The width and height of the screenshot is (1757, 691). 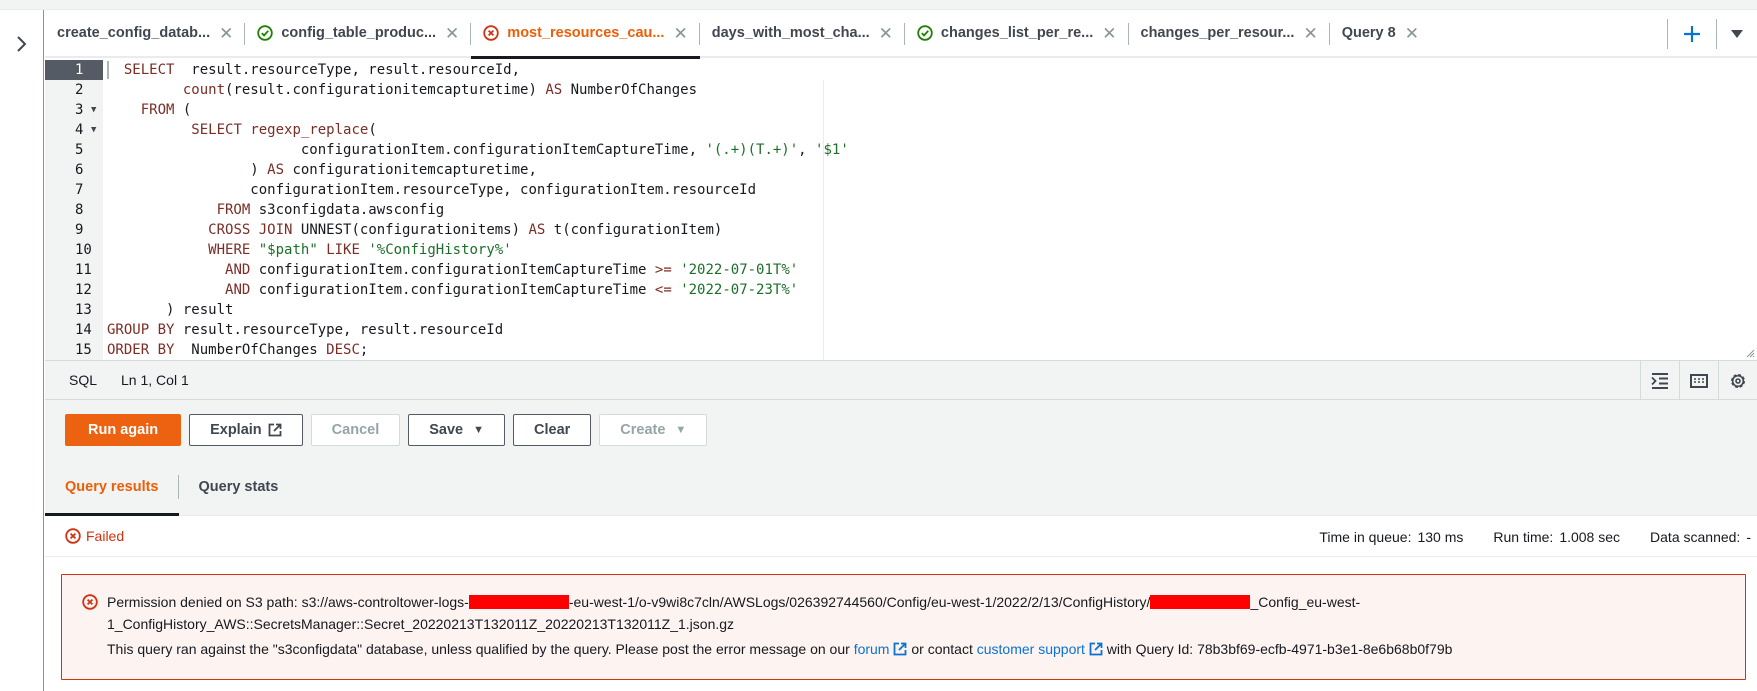 I want to click on code-text: SELECT regexp_replace(, so click(x=241, y=130).